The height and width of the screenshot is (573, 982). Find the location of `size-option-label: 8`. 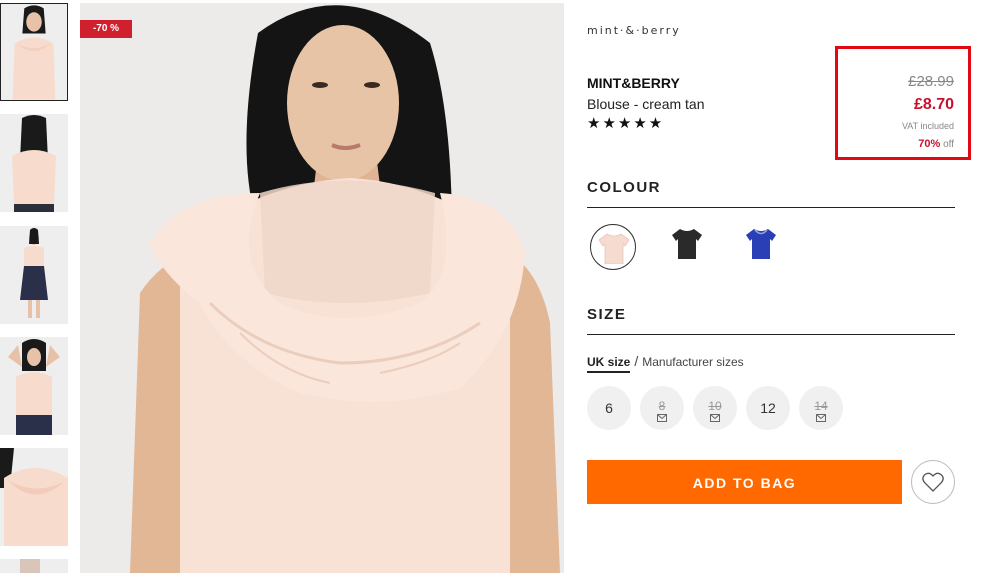

size-option-label: 8 is located at coordinates (662, 406).